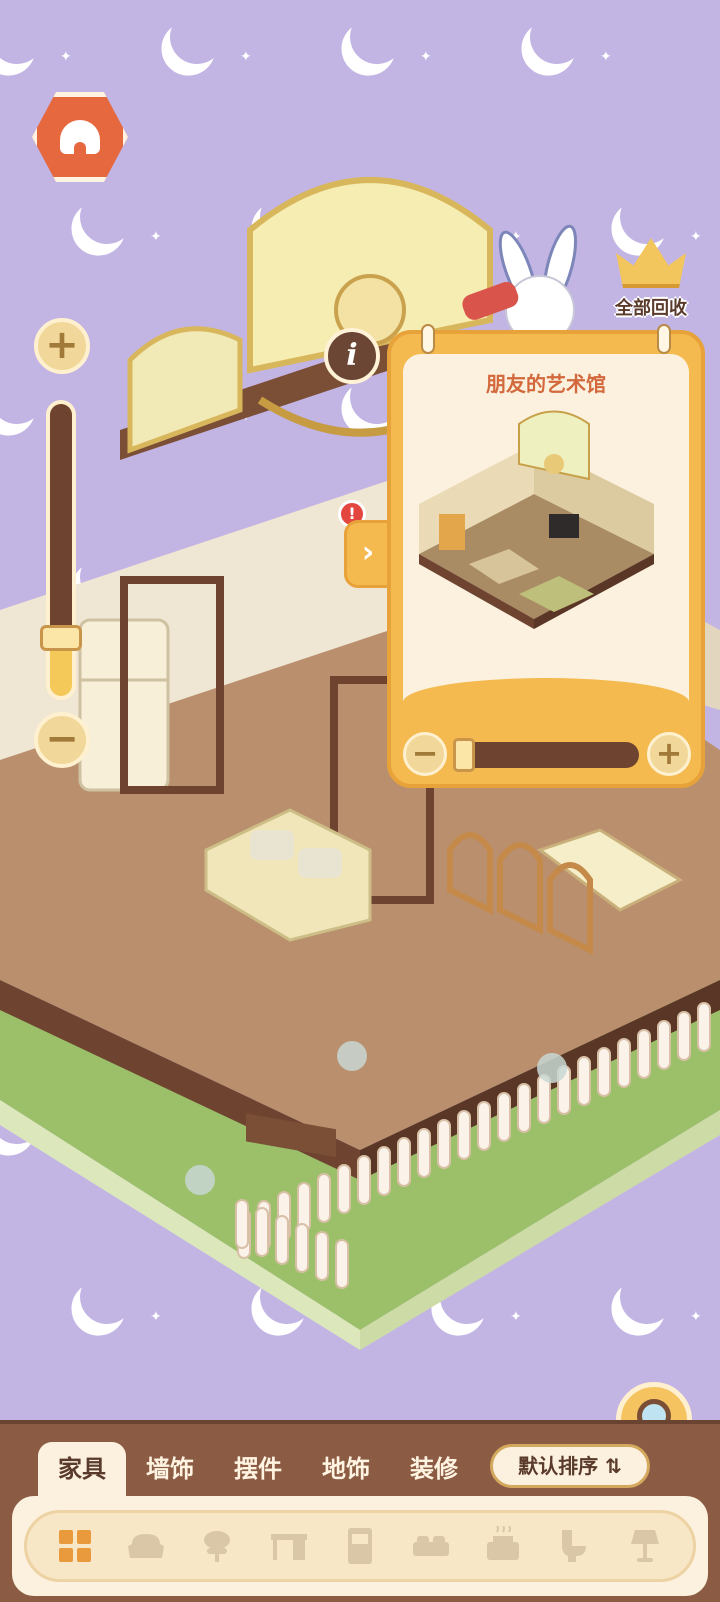 The width and height of the screenshot is (720, 1602). What do you see at coordinates (61, 515) in the screenshot?
I see `zoom-slider-fill` at bounding box center [61, 515].